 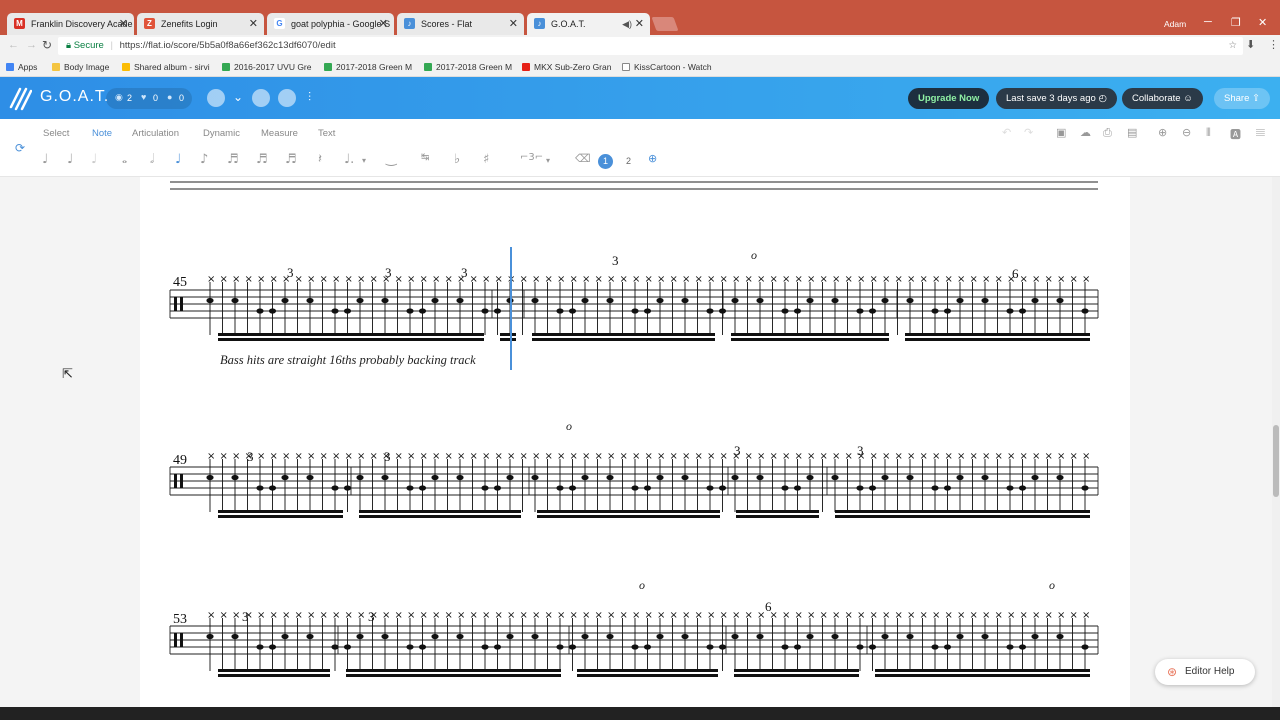 What do you see at coordinates (180, 460) in the screenshot?
I see `measure-number: 49` at bounding box center [180, 460].